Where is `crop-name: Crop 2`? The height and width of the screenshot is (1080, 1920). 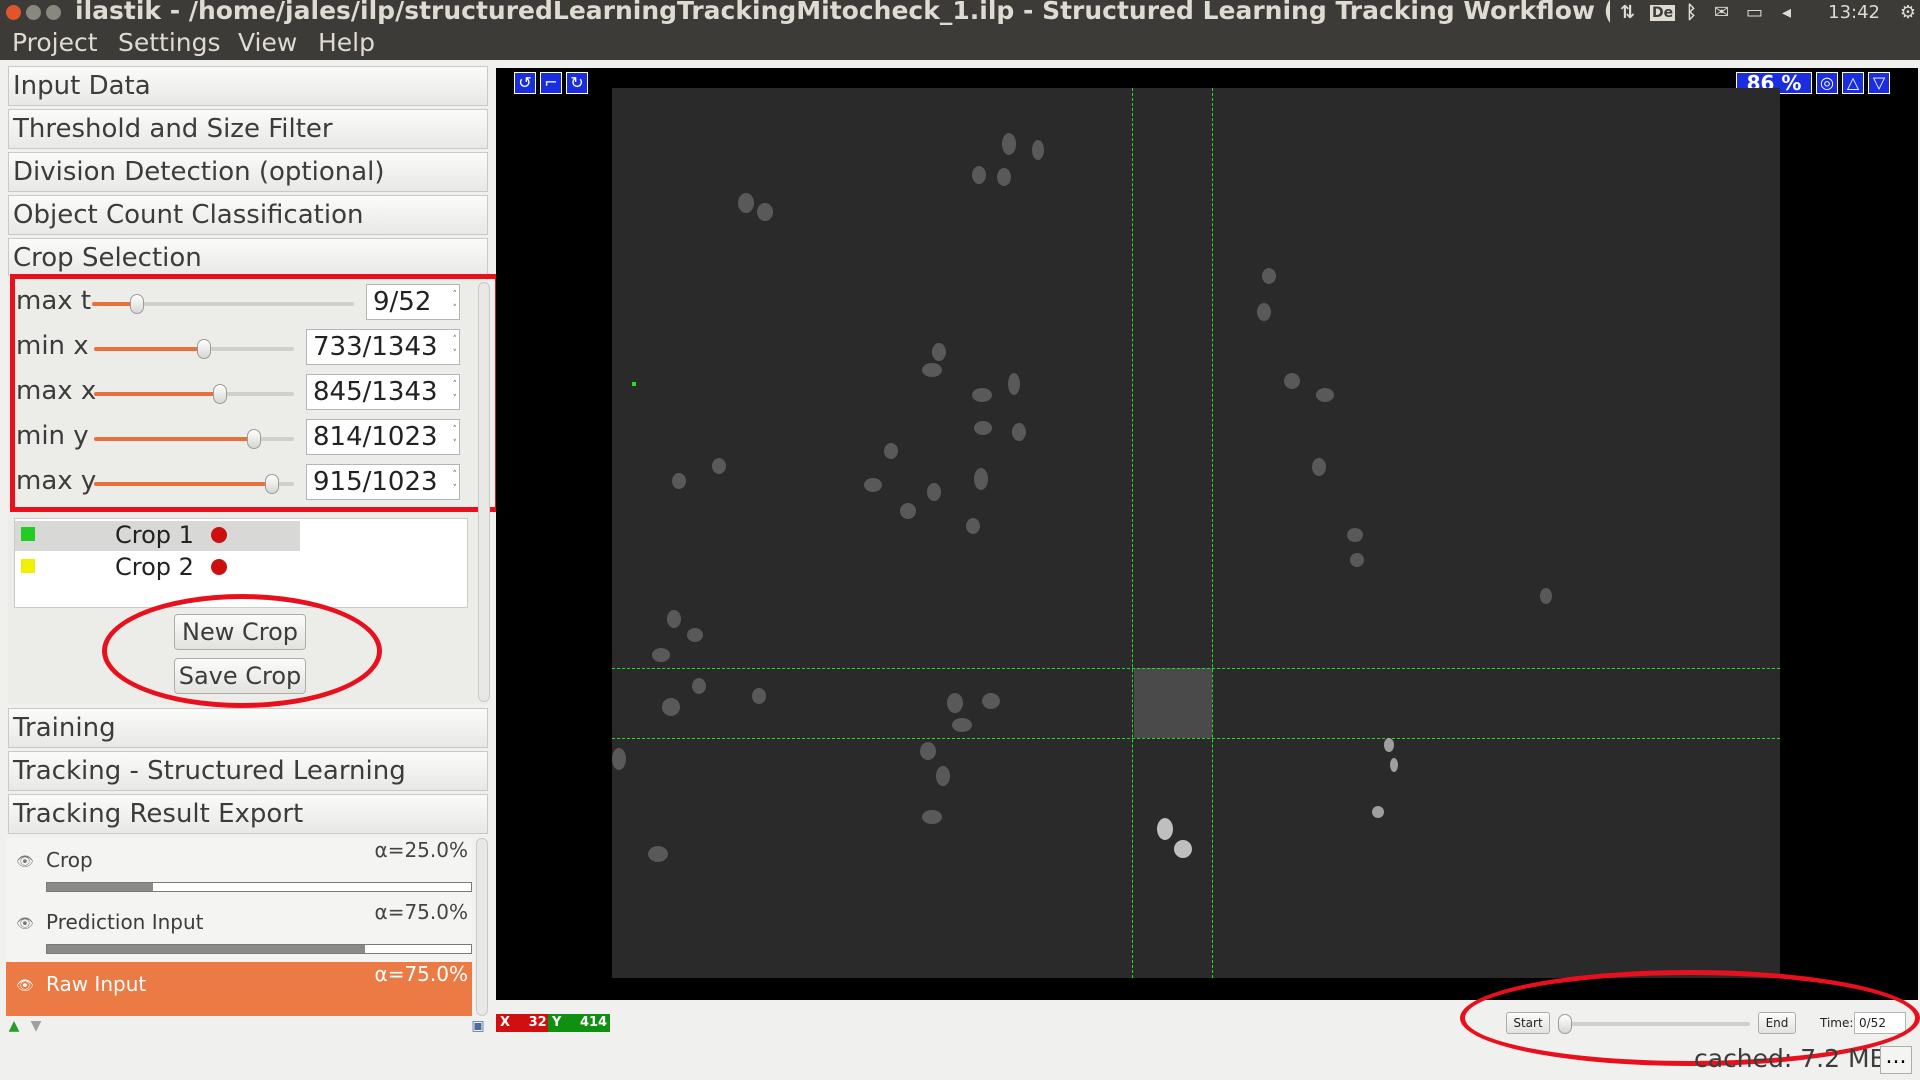
crop-name: Crop 2 is located at coordinates (154, 567).